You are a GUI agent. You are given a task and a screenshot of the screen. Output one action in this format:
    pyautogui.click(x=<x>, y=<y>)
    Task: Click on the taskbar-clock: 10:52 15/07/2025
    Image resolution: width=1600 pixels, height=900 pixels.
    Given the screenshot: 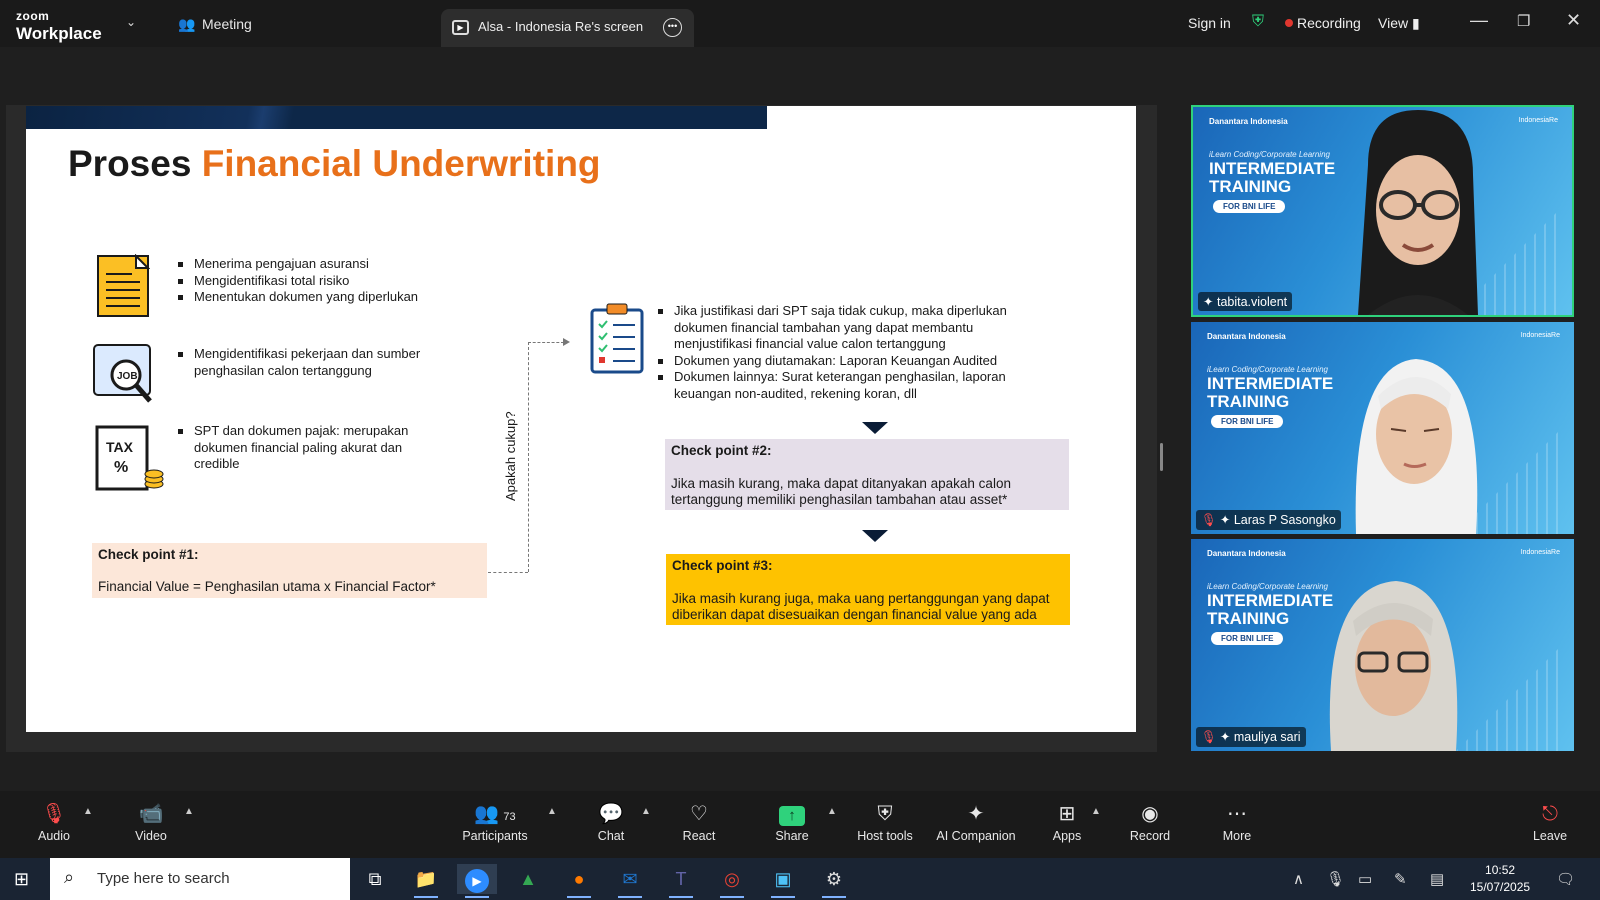 What is the action you would take?
    pyautogui.click(x=1500, y=879)
    